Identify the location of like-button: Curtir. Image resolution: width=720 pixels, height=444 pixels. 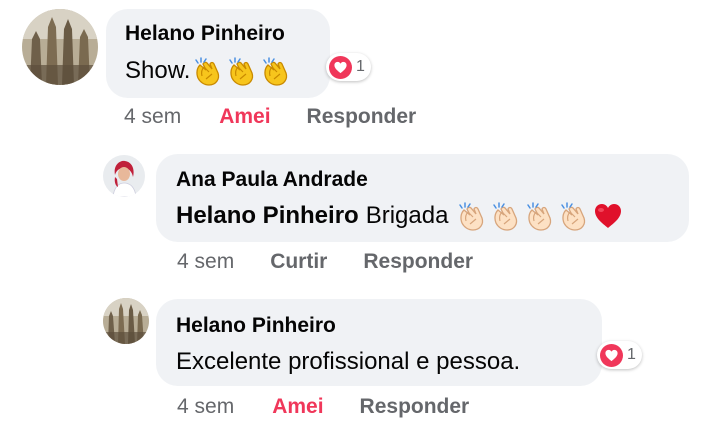
(298, 262).